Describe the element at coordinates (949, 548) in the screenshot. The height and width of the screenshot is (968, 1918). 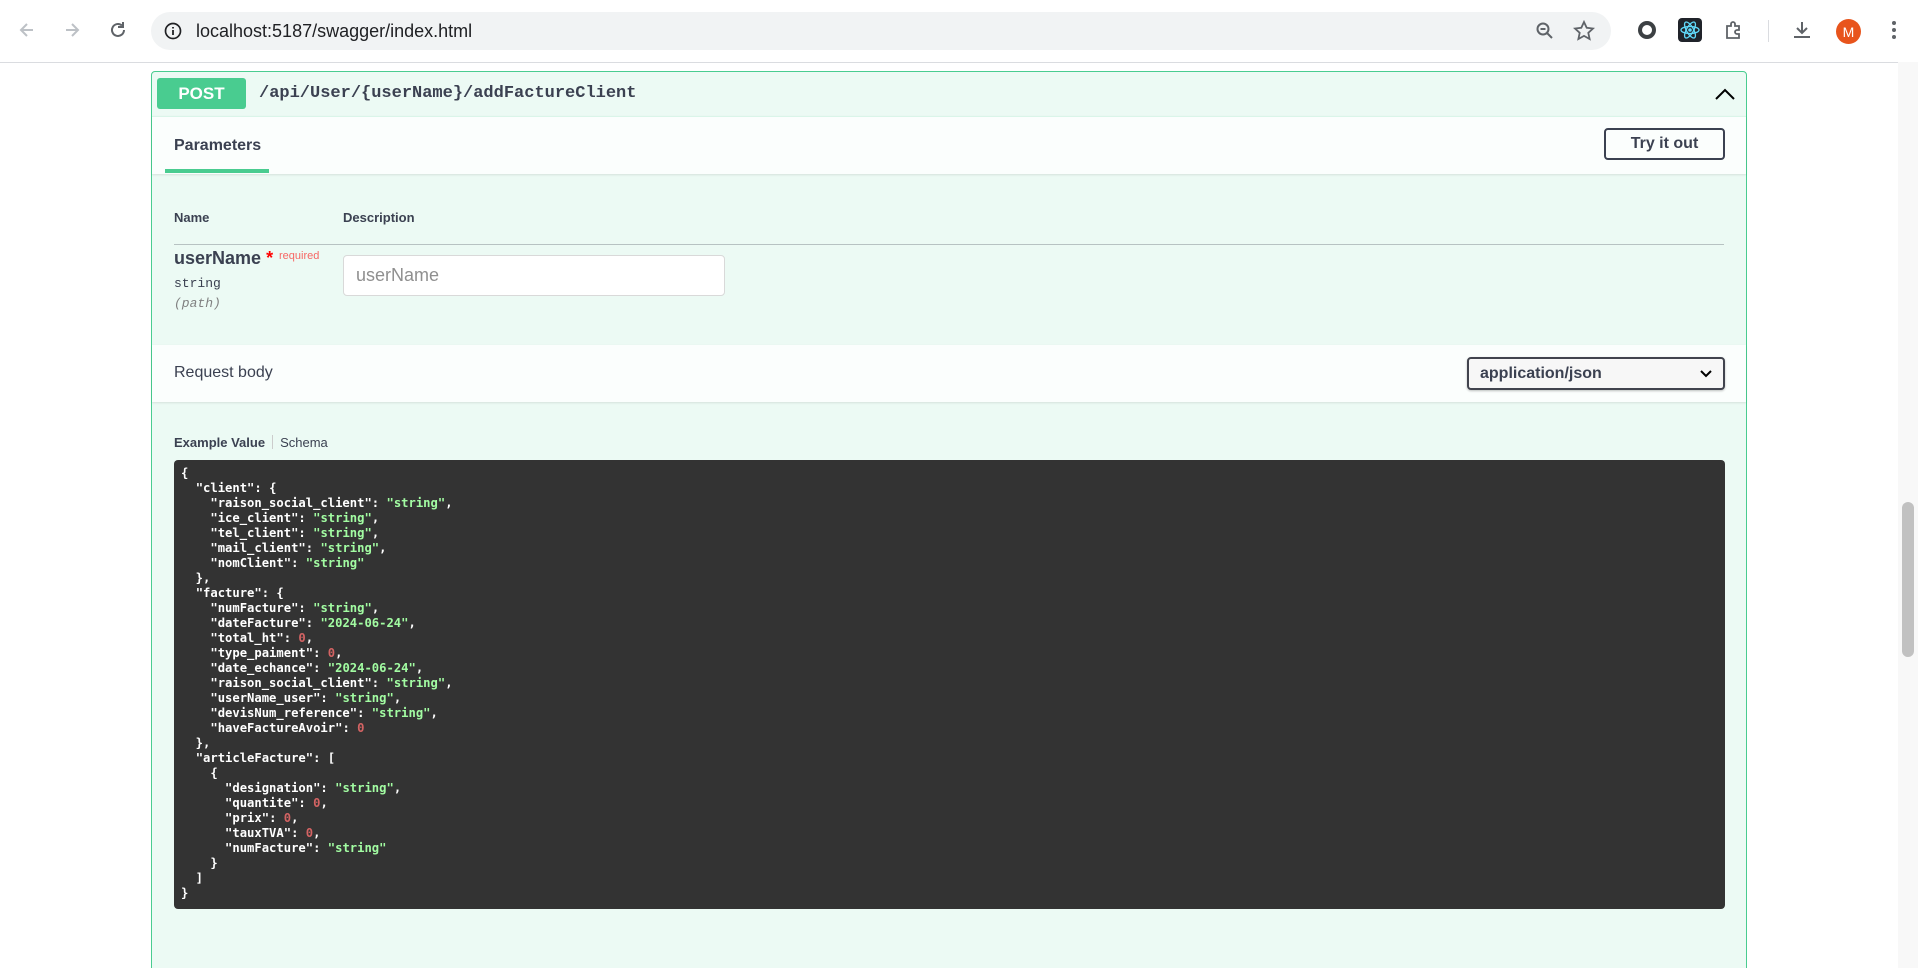
I see `code-line: "mail_client": "string",` at that location.